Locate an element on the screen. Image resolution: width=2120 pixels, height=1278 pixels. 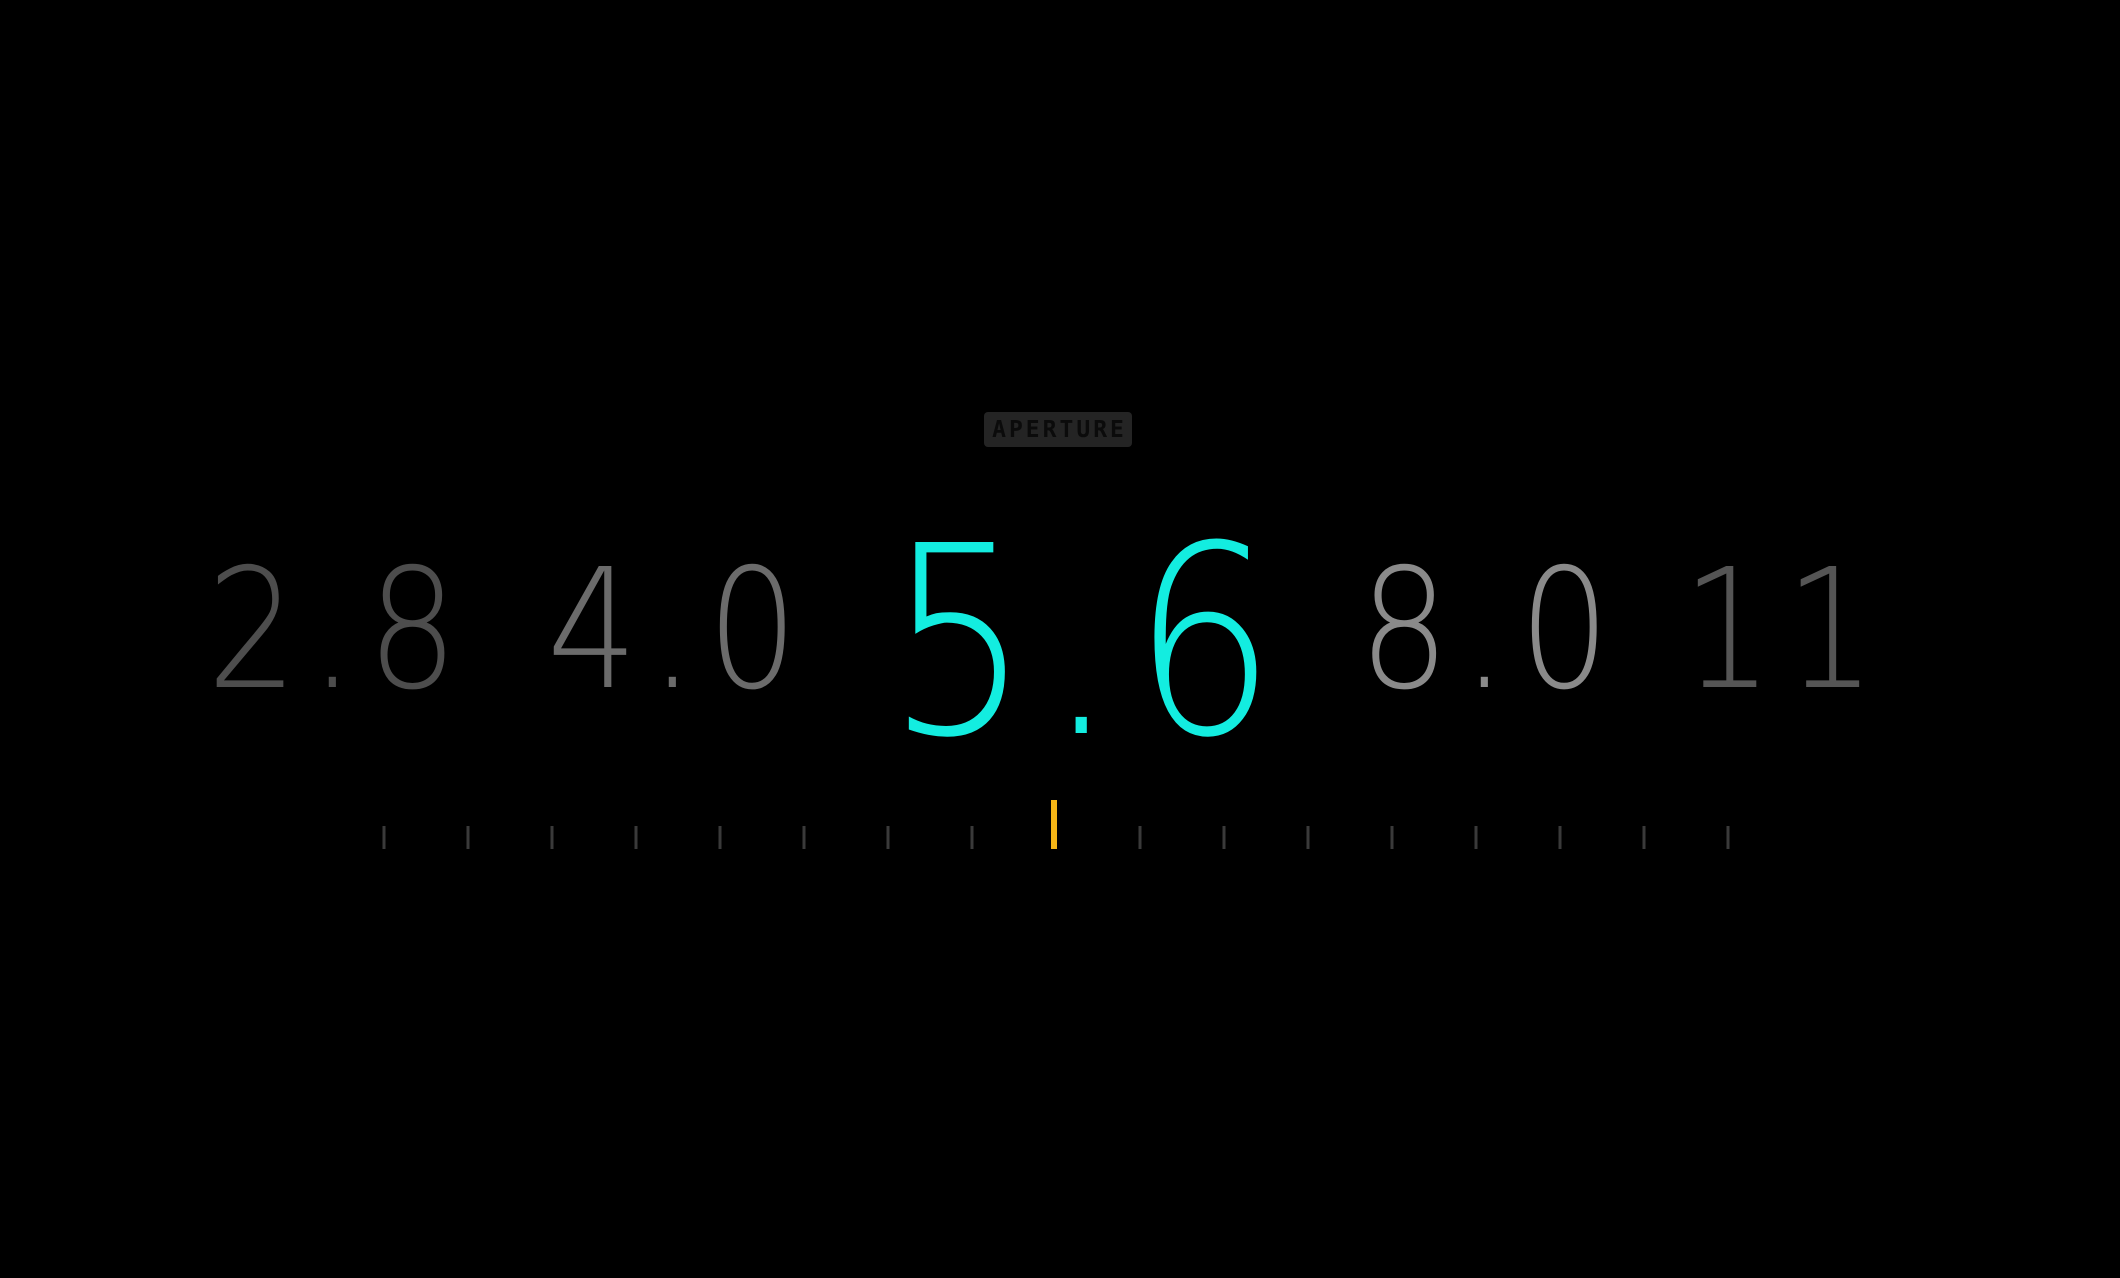
dial-indicator-marker is located at coordinates (1054, 824).